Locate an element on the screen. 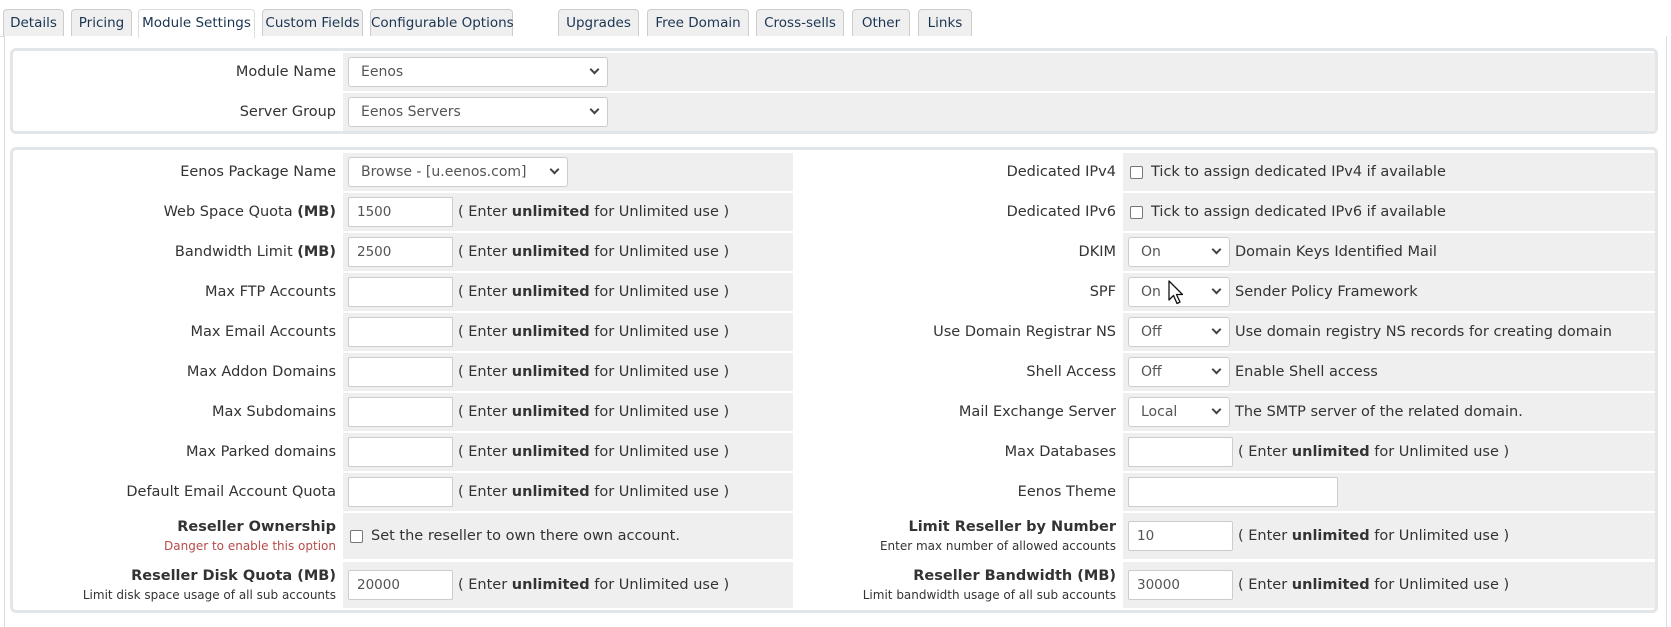 The image size is (1671, 627). max-databases-input is located at coordinates (1180, 452).